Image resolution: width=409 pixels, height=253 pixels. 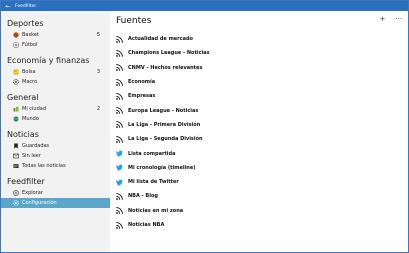 What do you see at coordinates (143, 196) in the screenshot?
I see `feed-label: NBA - Blog` at bounding box center [143, 196].